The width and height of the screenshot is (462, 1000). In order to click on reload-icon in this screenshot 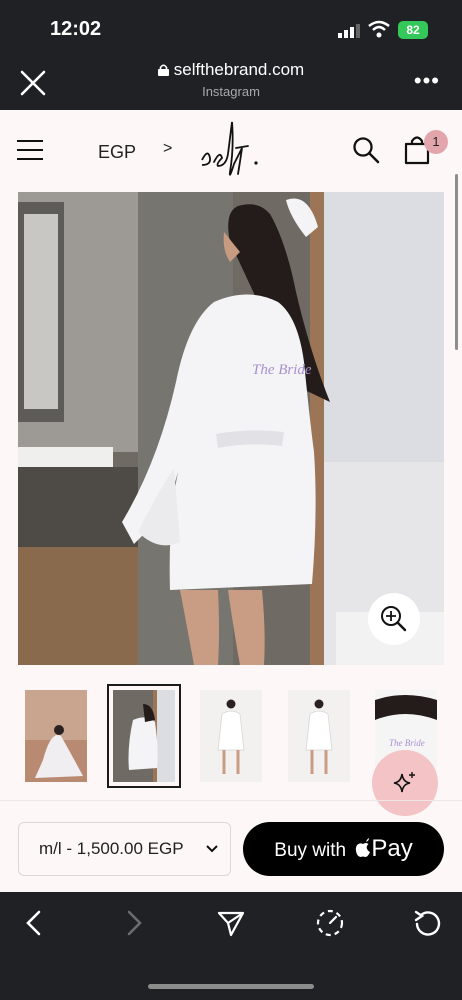, I will do `click(428, 923)`.